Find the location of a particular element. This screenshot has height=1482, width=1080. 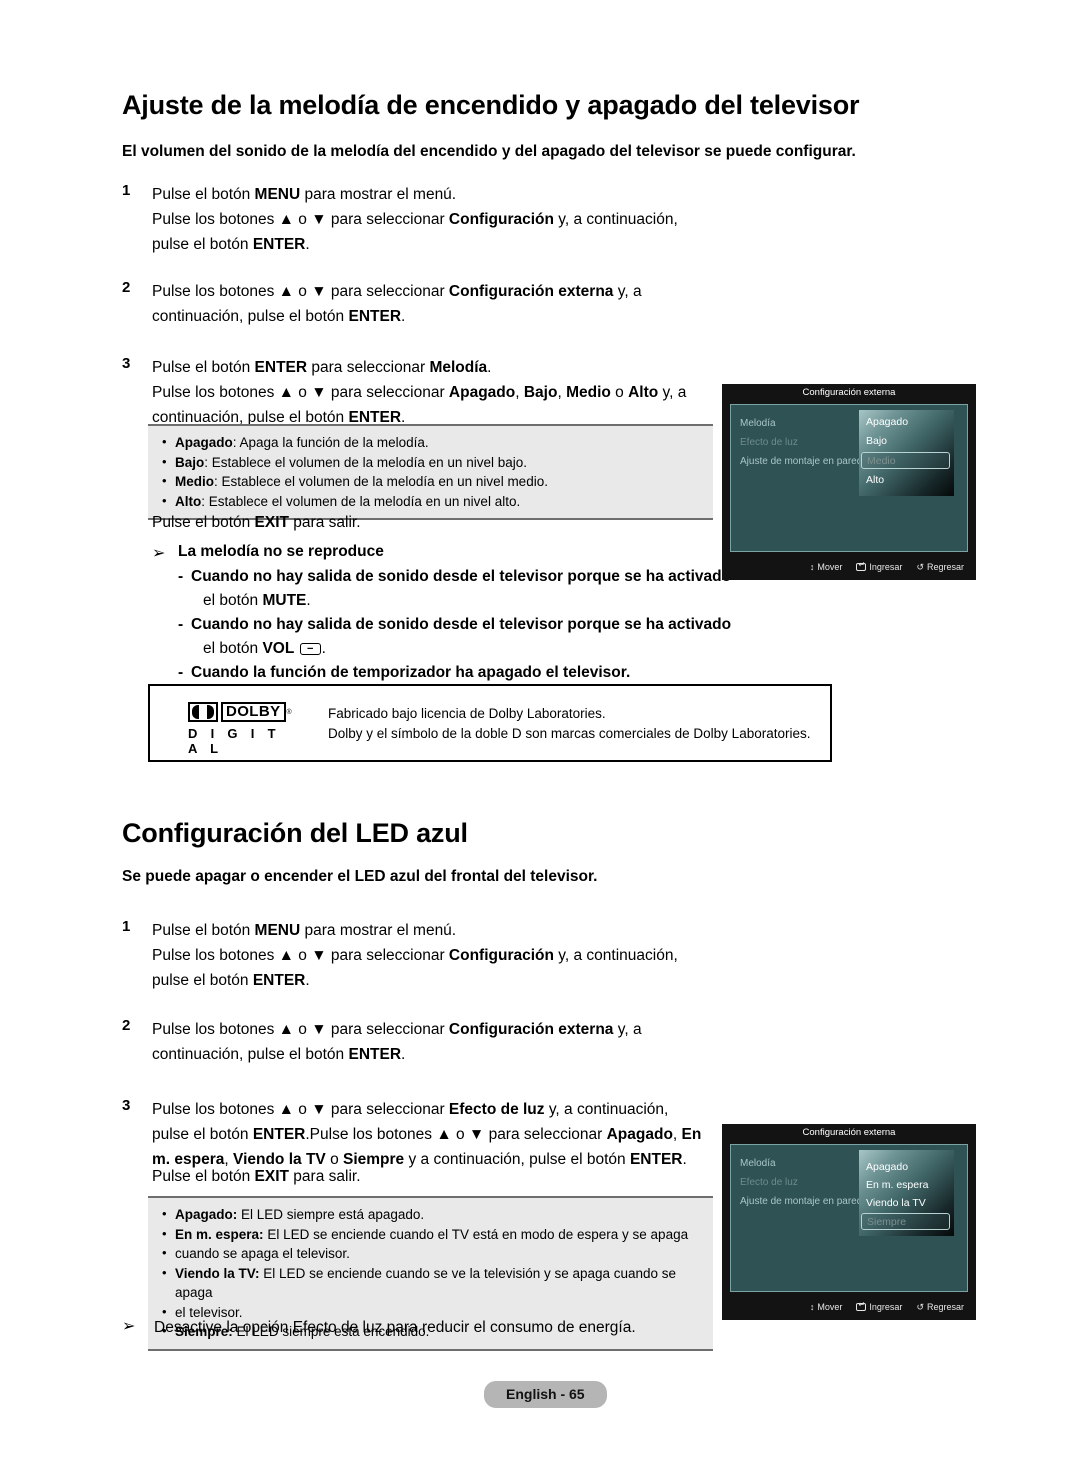

dolby-wordmark: DOLBY is located at coordinates (253, 712).